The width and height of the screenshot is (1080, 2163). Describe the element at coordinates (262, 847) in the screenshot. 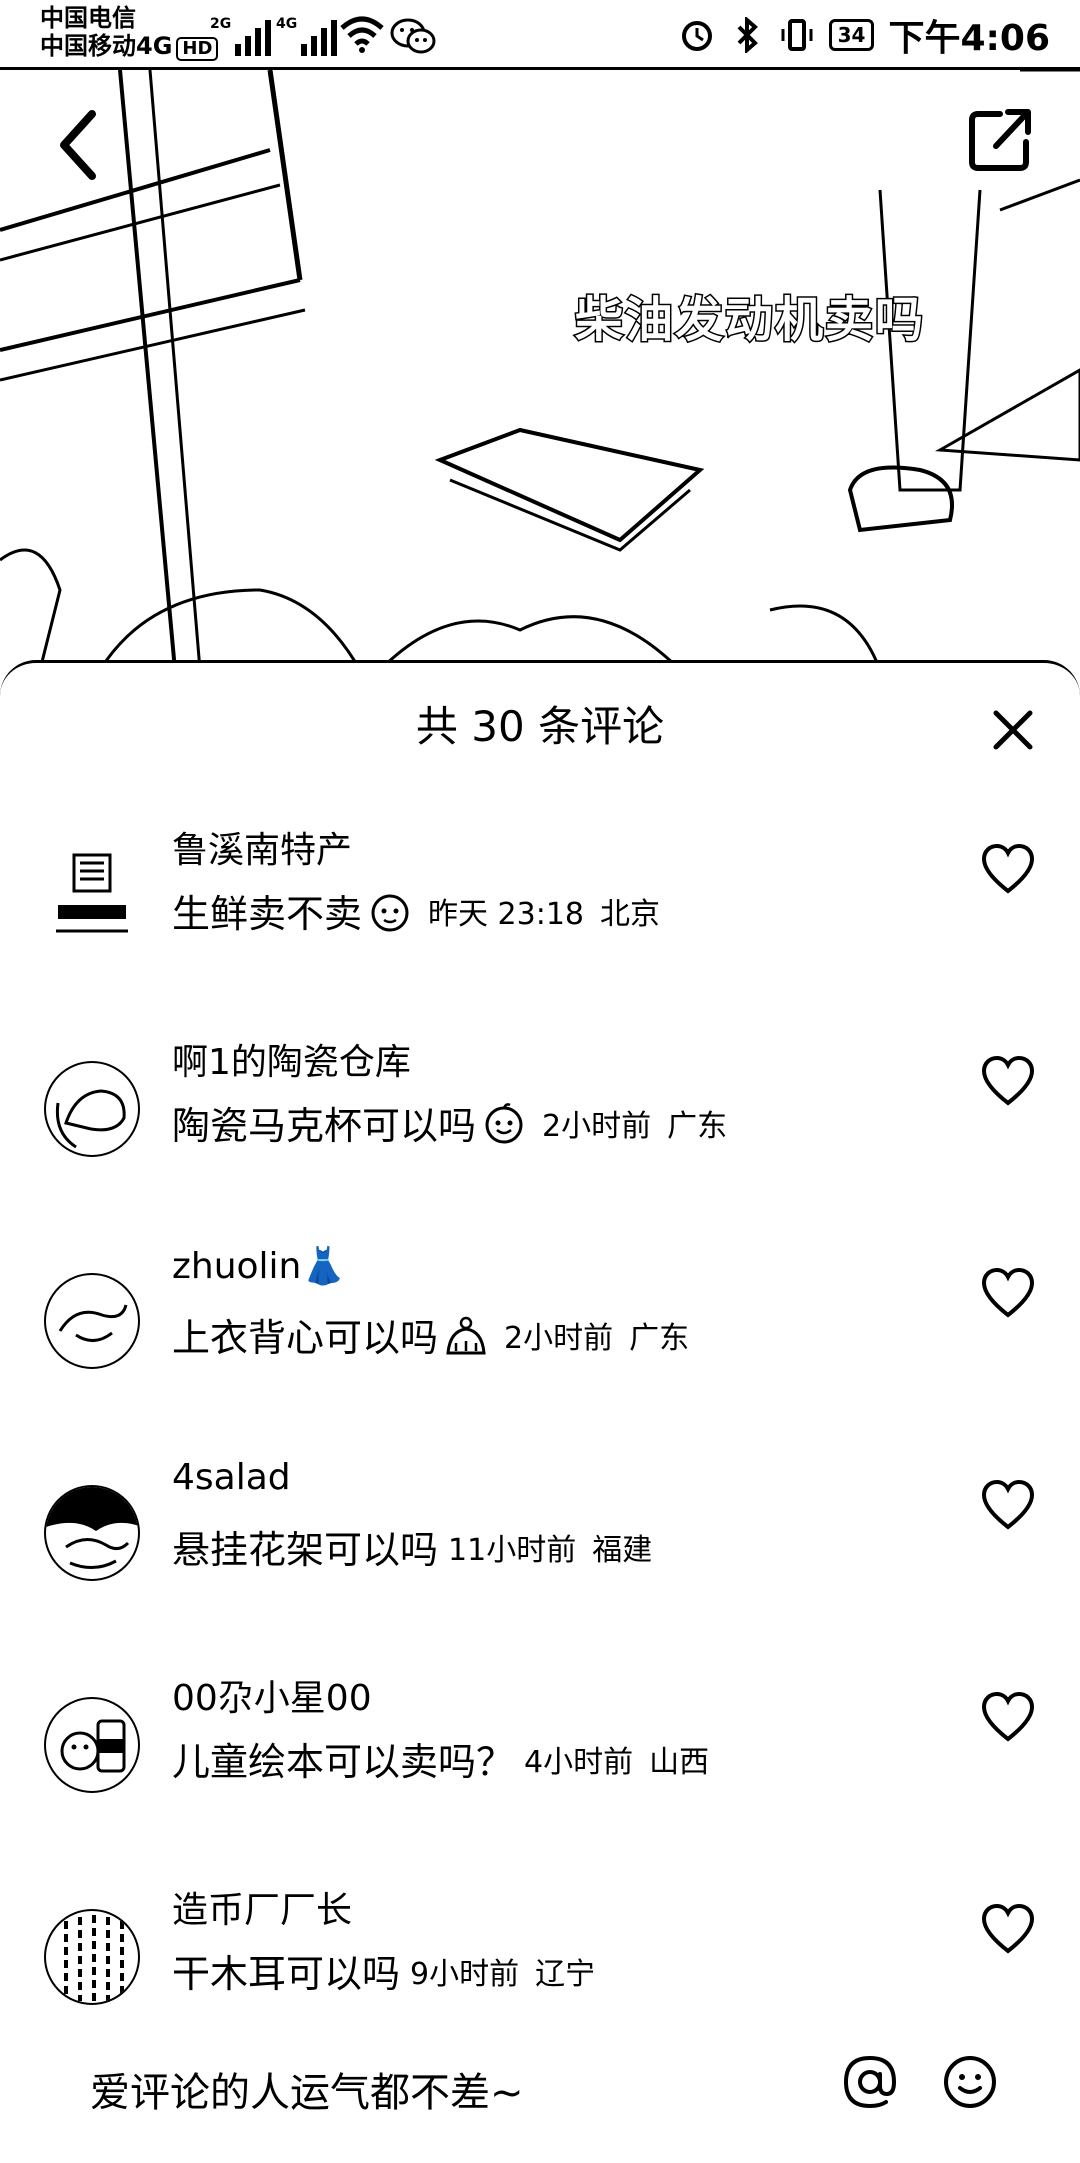

I see `comment-username: 鲁溪南特产` at that location.